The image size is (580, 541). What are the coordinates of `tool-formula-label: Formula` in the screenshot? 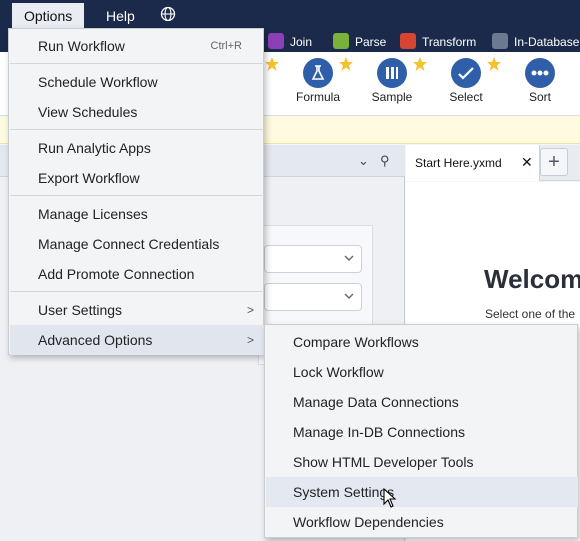 It's located at (317, 97).